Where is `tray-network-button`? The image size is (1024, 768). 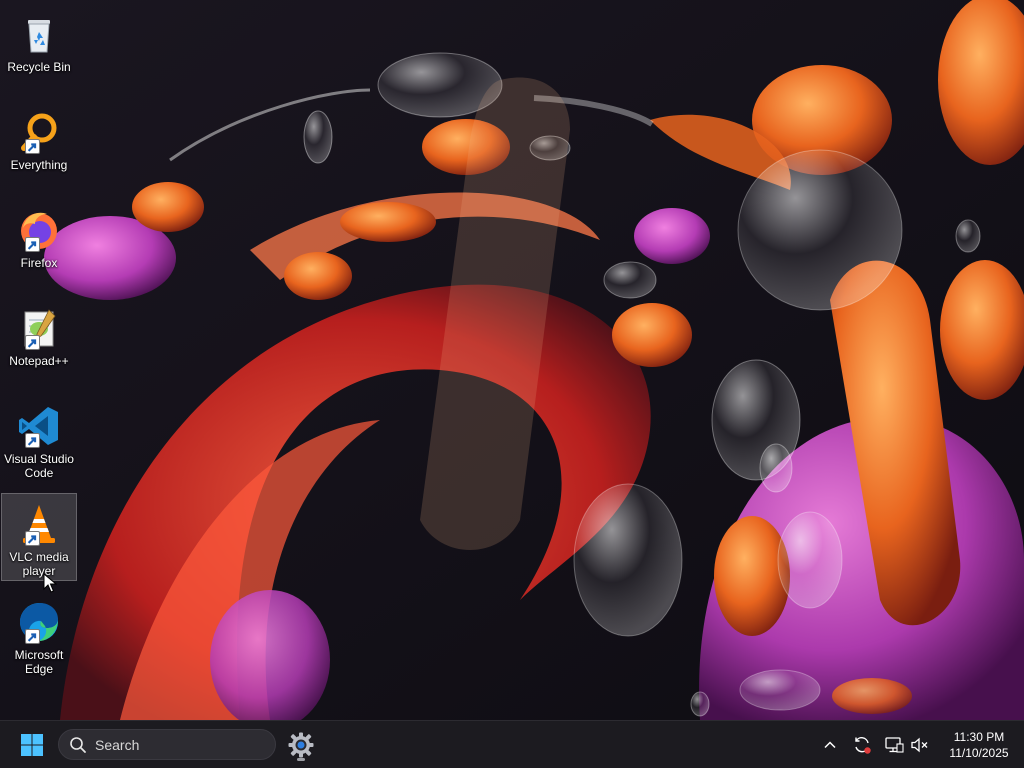 tray-network-button is located at coordinates (894, 745).